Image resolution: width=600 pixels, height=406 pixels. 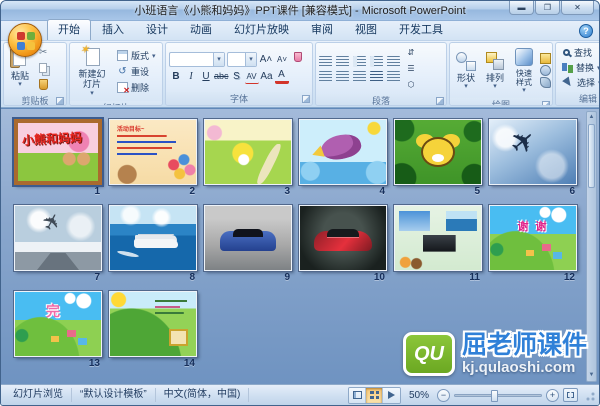 I want to click on close-button: ✕, so click(x=577, y=8).